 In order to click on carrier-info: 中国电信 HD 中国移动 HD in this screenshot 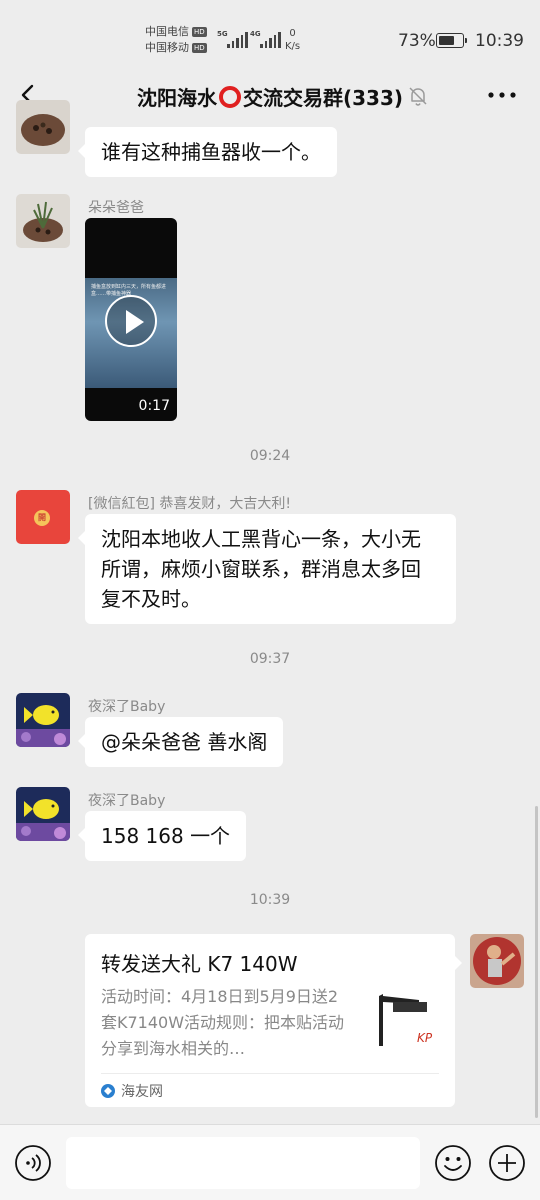, I will do `click(176, 40)`.